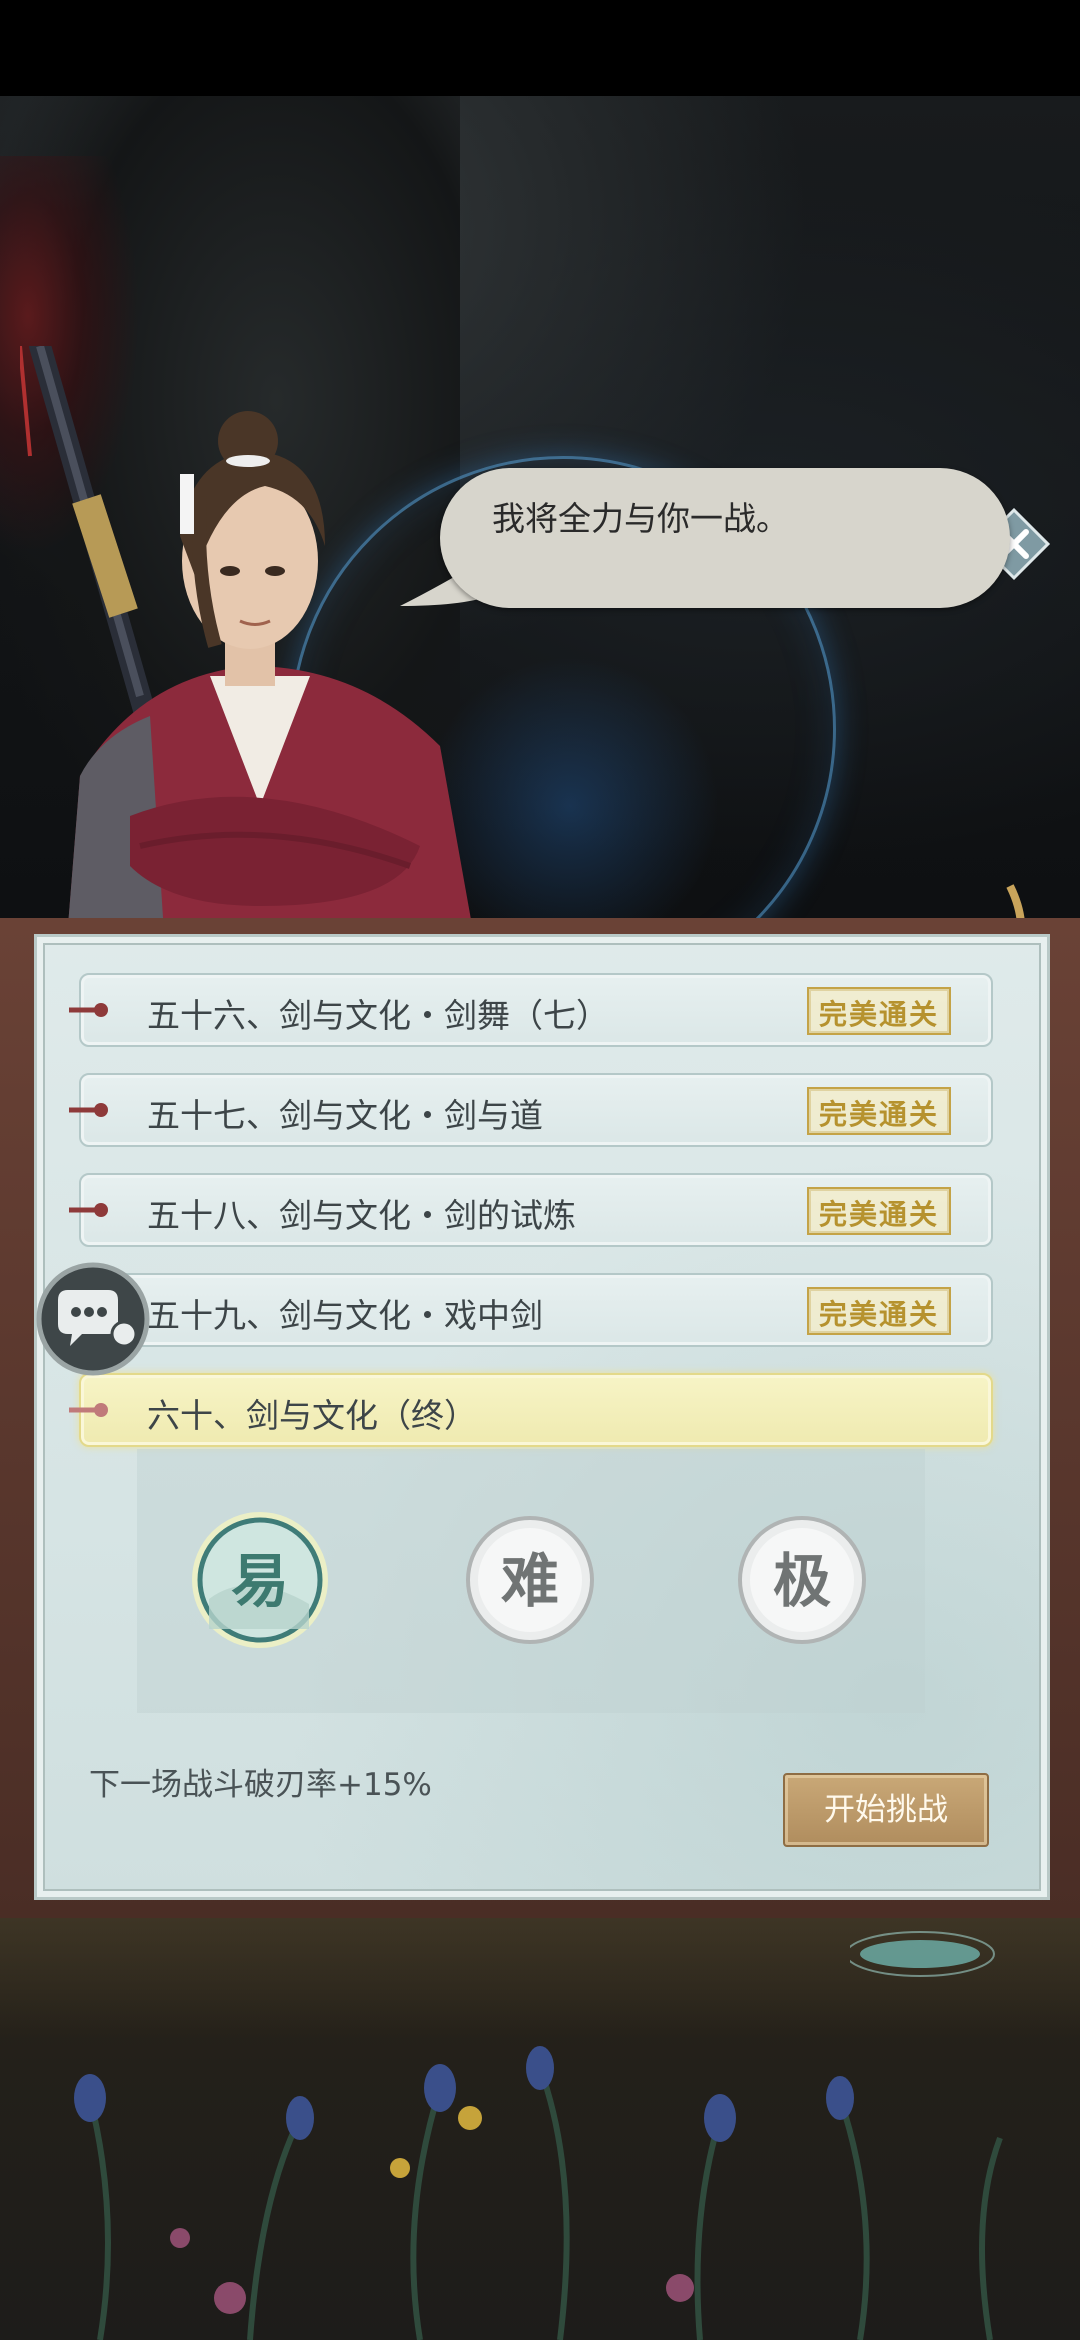 The height and width of the screenshot is (2340, 1080). Describe the element at coordinates (345, 1315) in the screenshot. I see `level-title: 五十九、剑与文化・戏中剑` at that location.